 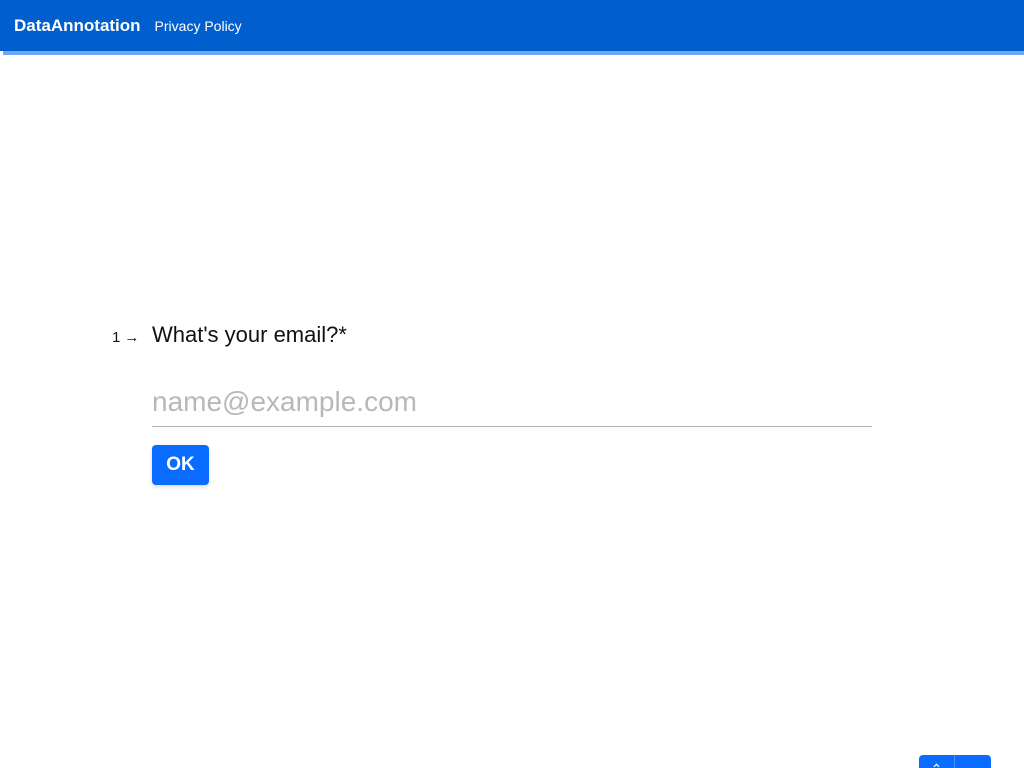 I want to click on question-text: What's your email?*, so click(x=249, y=334).